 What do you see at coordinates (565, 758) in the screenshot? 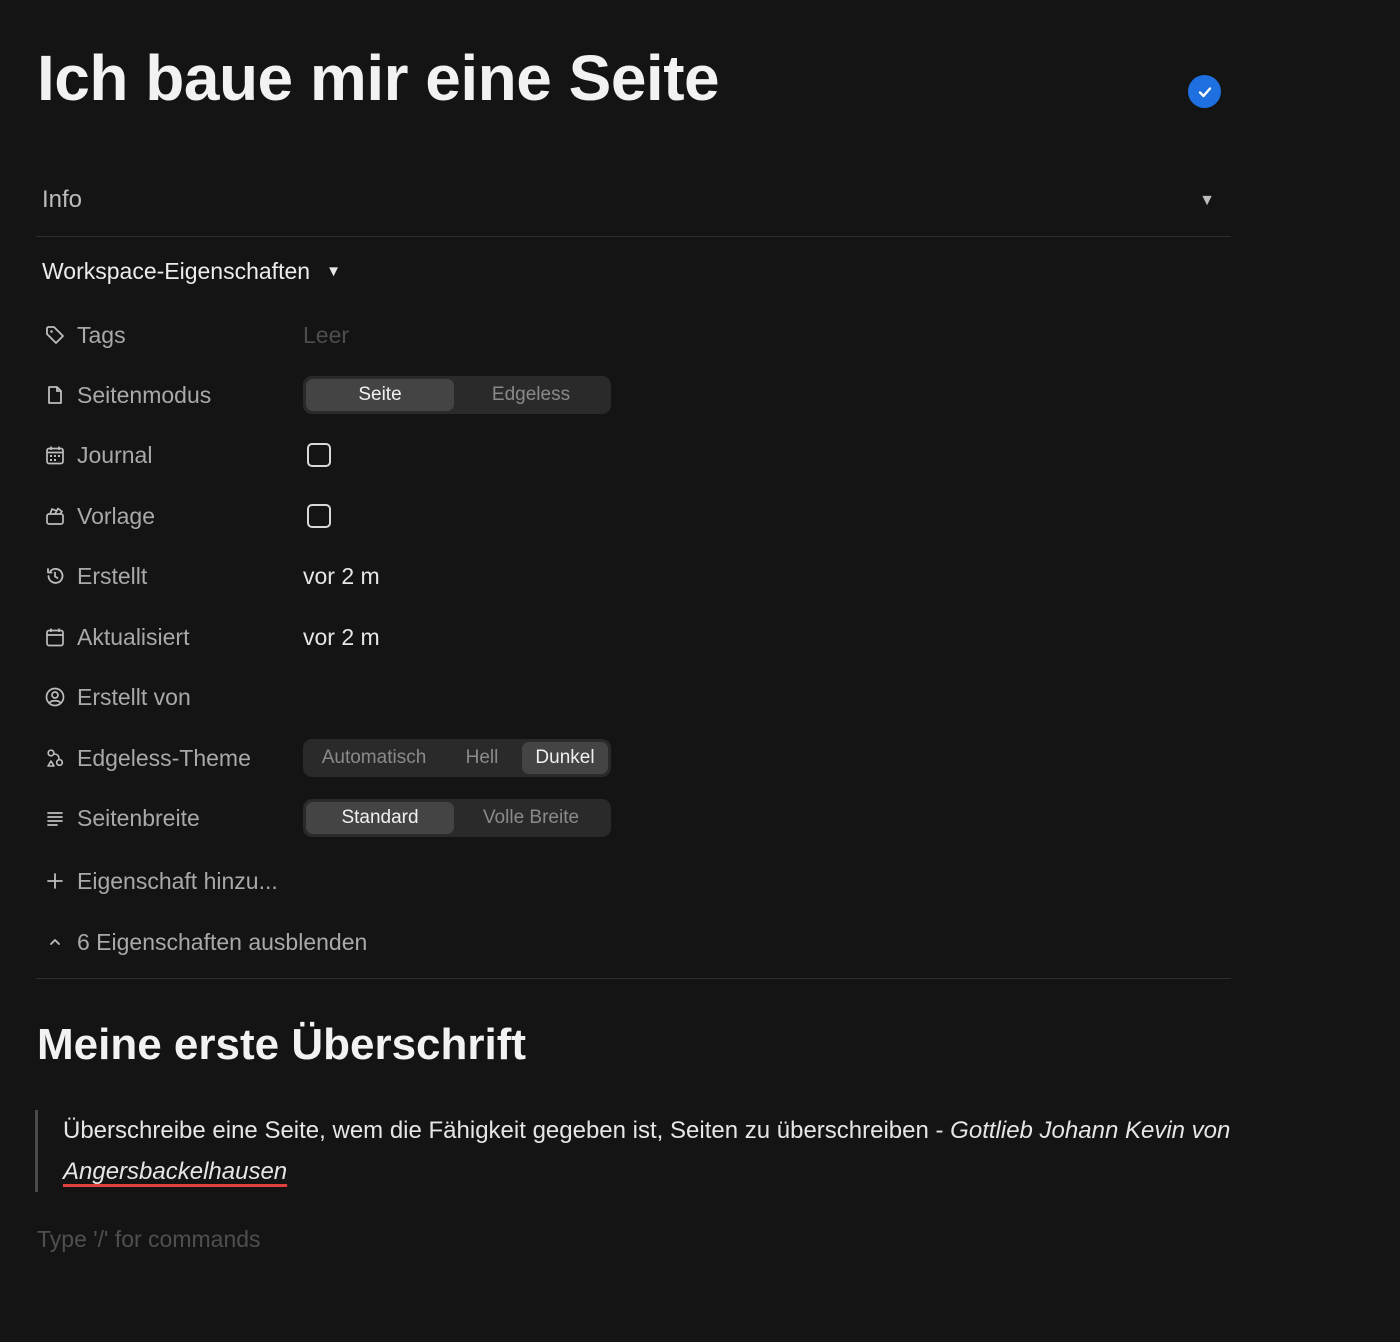
I see `theme-option-dunkel: Dunkel` at bounding box center [565, 758].